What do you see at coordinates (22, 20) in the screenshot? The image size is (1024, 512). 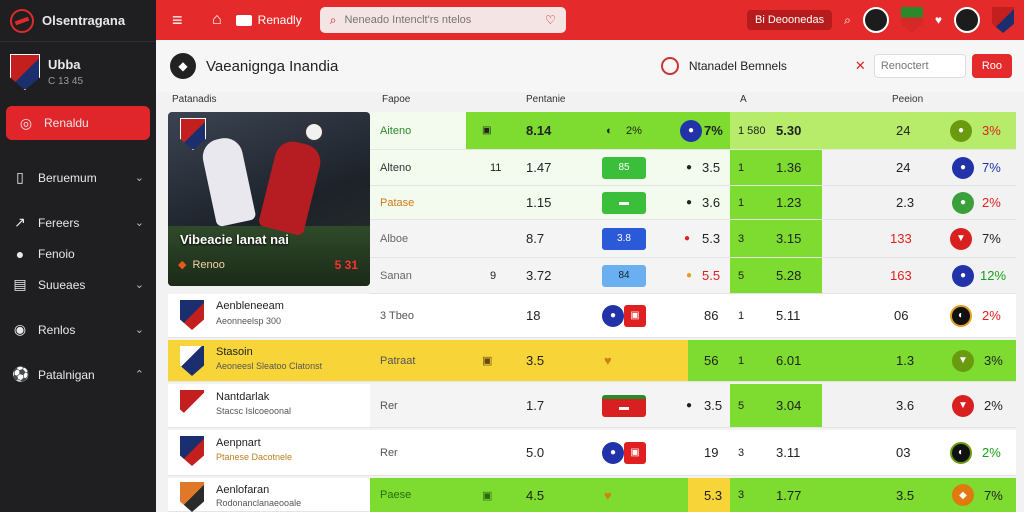 I see `brand-logo-icon` at bounding box center [22, 20].